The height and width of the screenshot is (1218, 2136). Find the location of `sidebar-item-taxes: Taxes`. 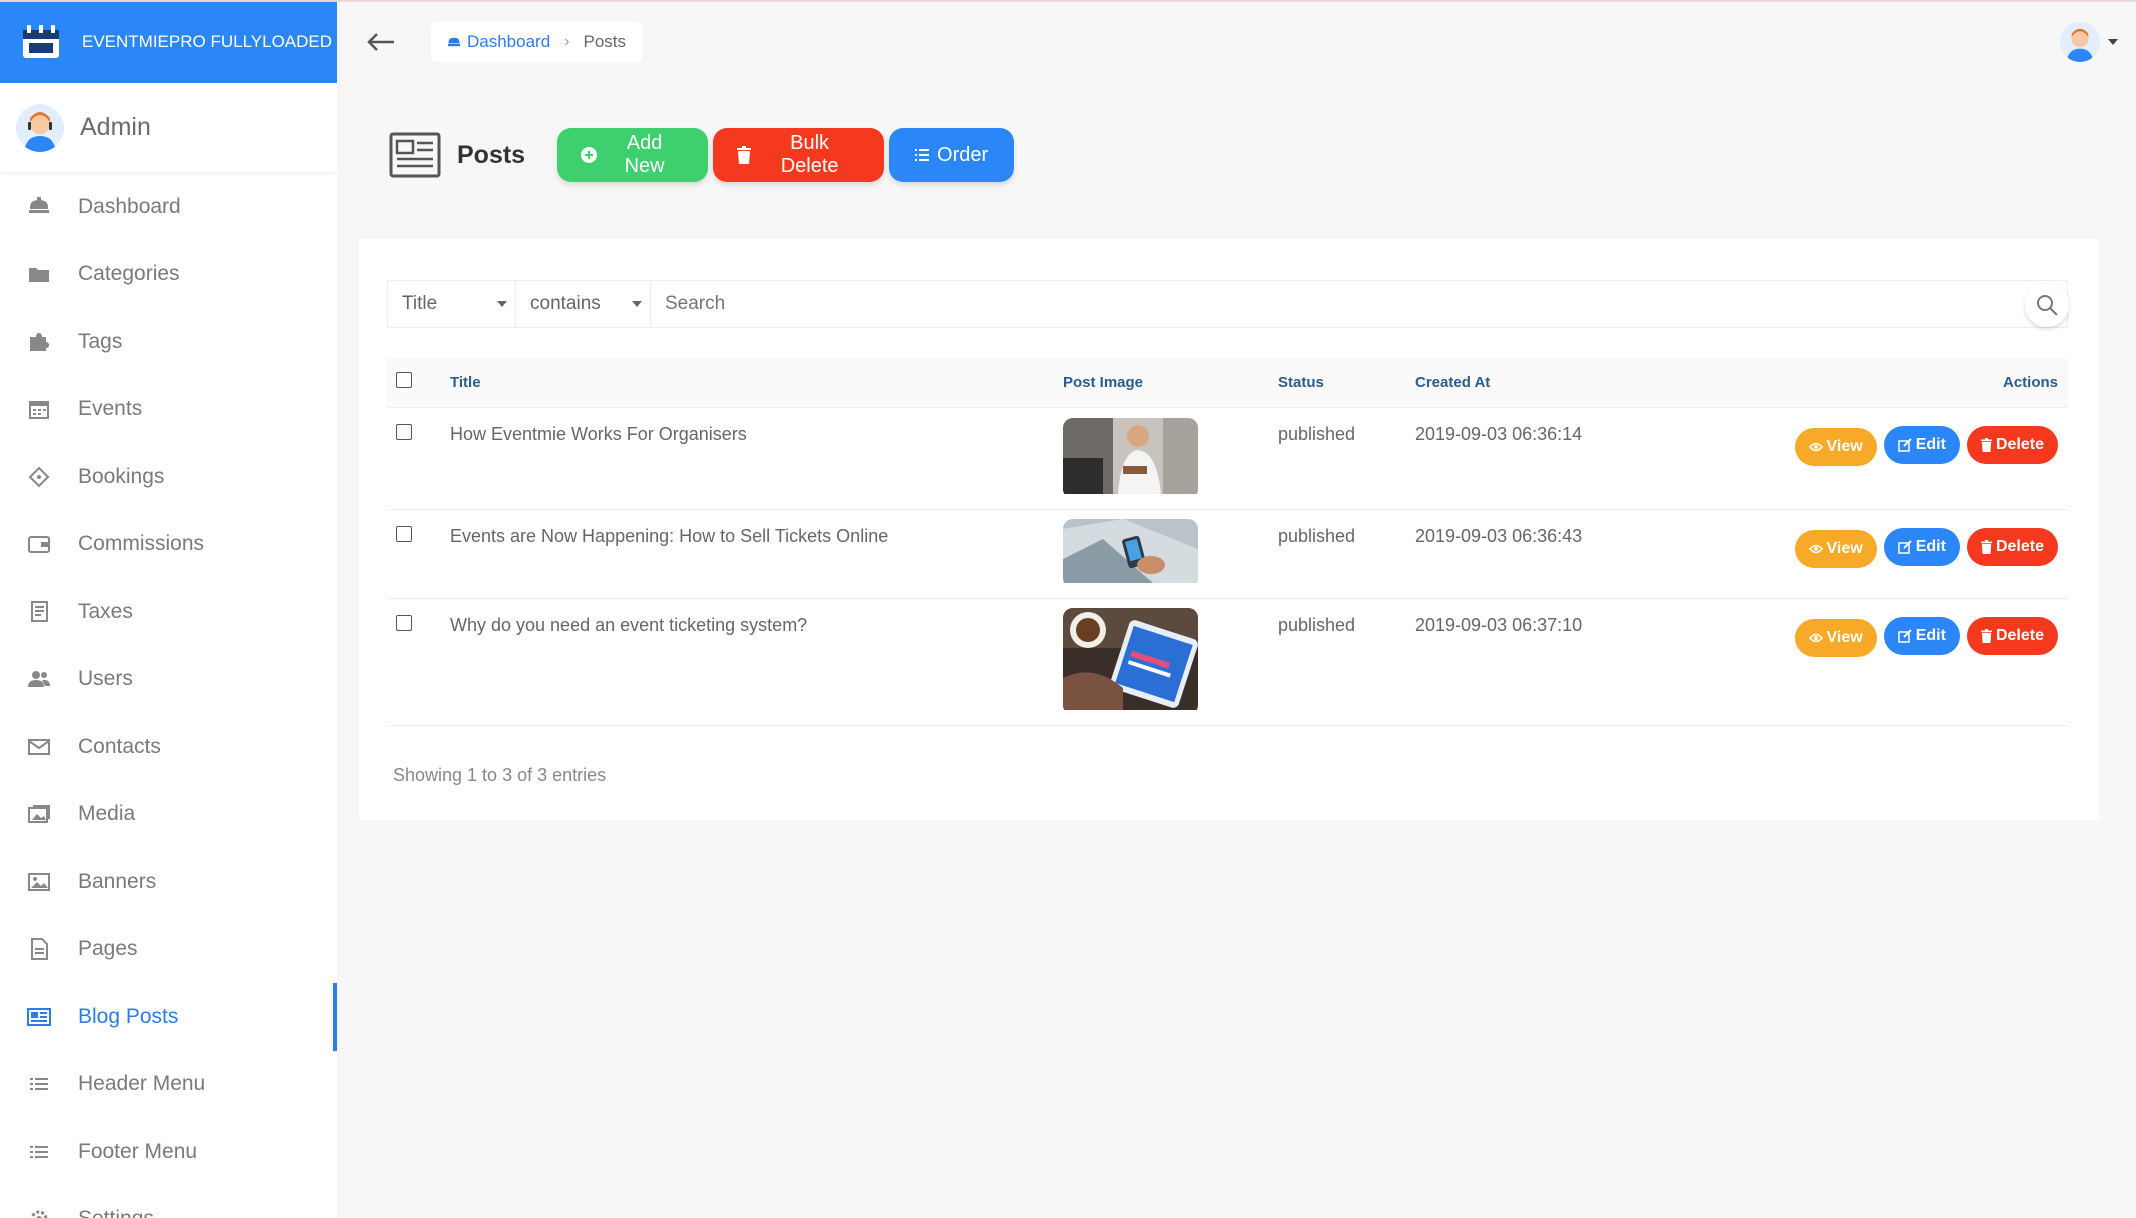

sidebar-item-taxes: Taxes is located at coordinates (168, 612).